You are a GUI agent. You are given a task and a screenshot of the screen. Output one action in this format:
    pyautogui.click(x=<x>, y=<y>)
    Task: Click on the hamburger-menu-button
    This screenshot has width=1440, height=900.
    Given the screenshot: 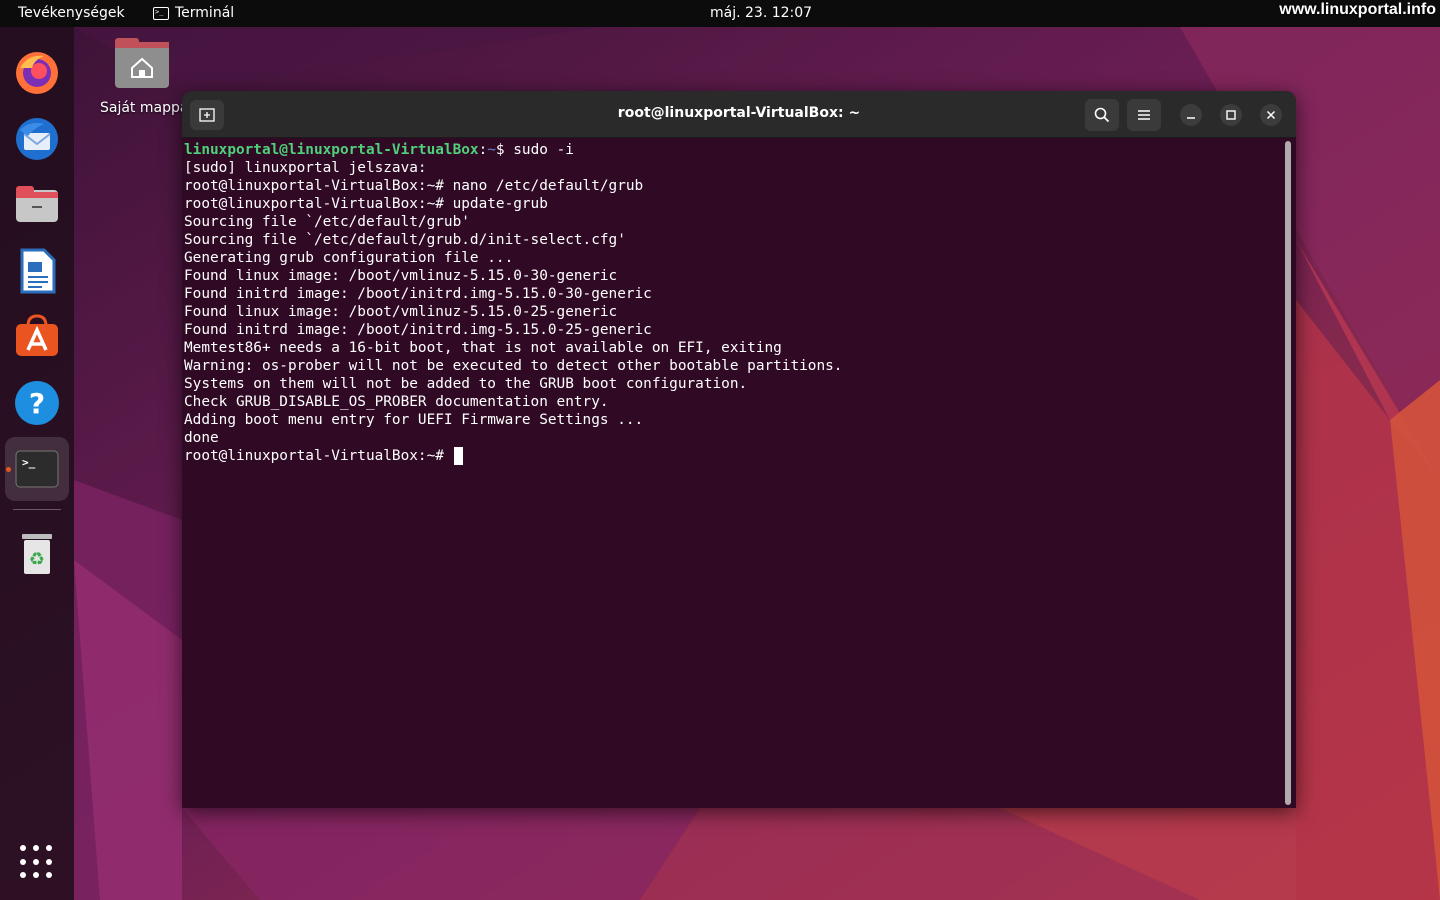 What is the action you would take?
    pyautogui.click(x=1144, y=115)
    